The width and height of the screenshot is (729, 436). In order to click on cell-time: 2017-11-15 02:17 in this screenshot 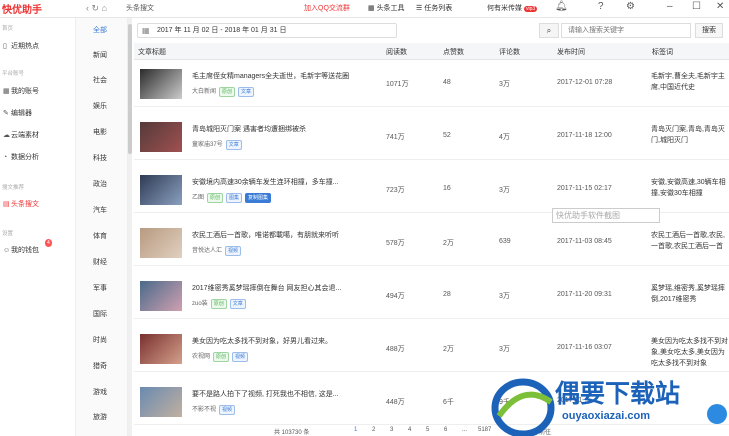, I will do `click(584, 188)`.